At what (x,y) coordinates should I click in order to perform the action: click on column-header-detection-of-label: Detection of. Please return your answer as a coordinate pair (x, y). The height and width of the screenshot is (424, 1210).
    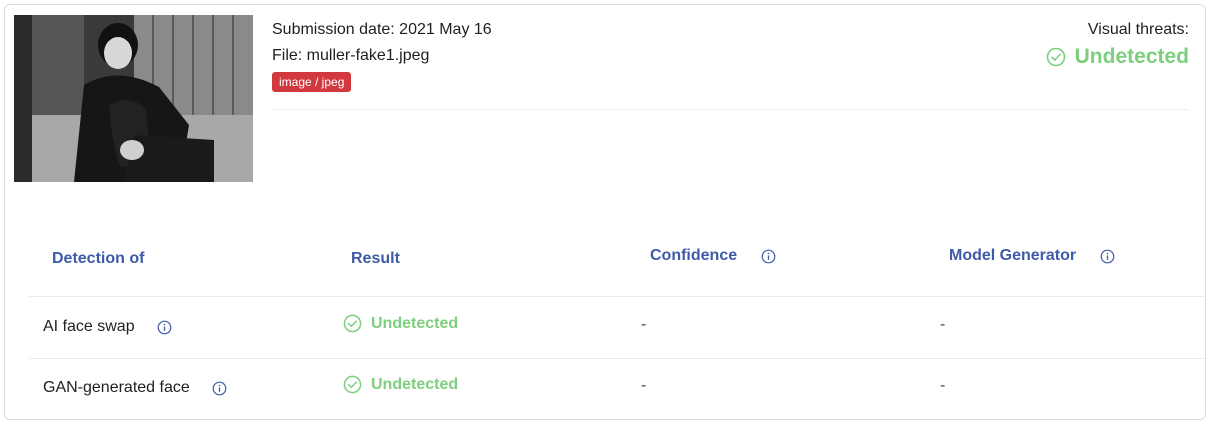
    Looking at the image, I should click on (98, 258).